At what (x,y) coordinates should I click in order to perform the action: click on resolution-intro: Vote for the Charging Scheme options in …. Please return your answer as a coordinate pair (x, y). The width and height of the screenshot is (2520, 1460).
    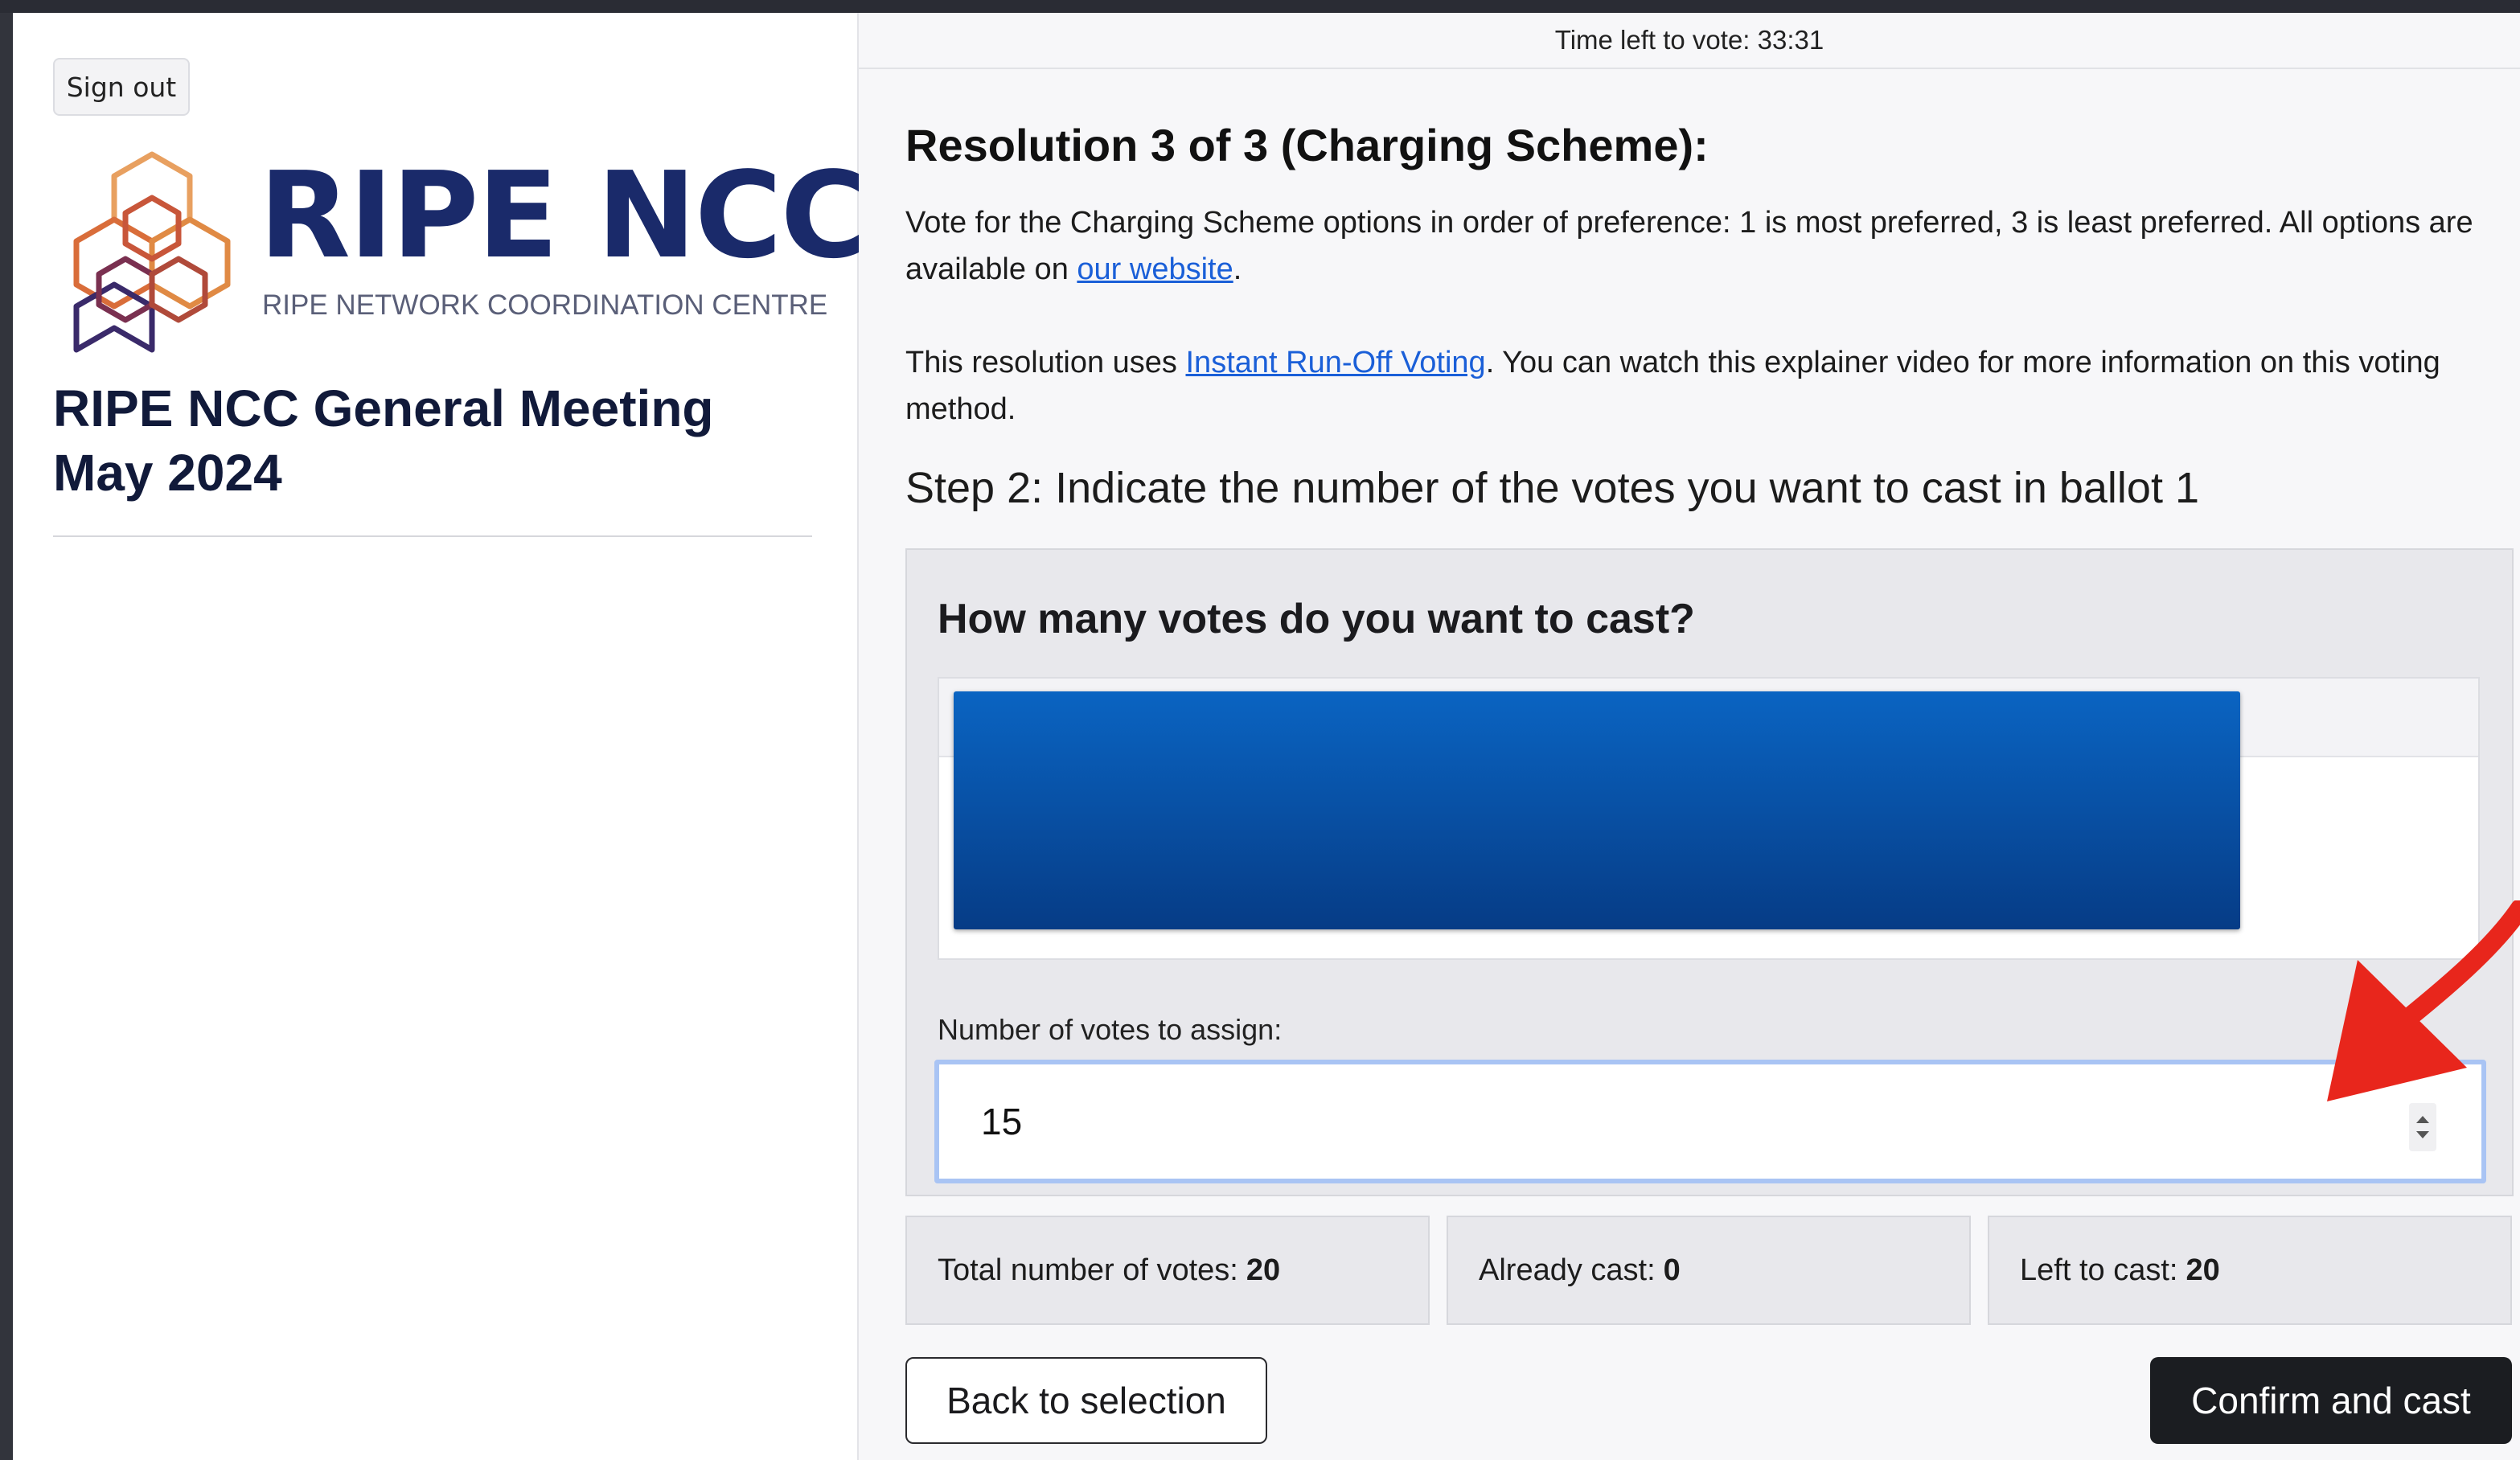
    Looking at the image, I should click on (1706, 246).